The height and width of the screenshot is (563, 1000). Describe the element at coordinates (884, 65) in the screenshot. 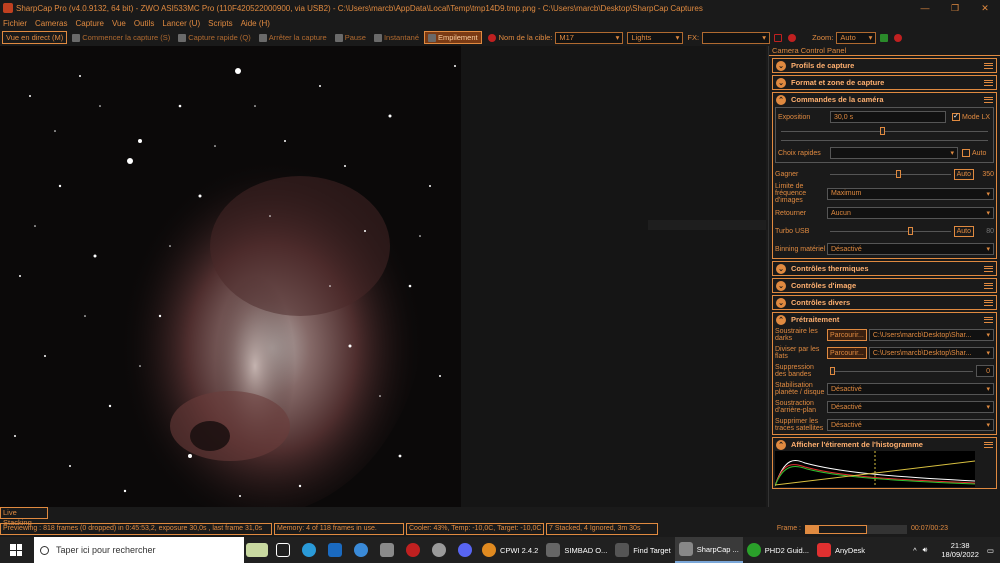

I see `section-profiles: ⌄ Profils de capture` at that location.